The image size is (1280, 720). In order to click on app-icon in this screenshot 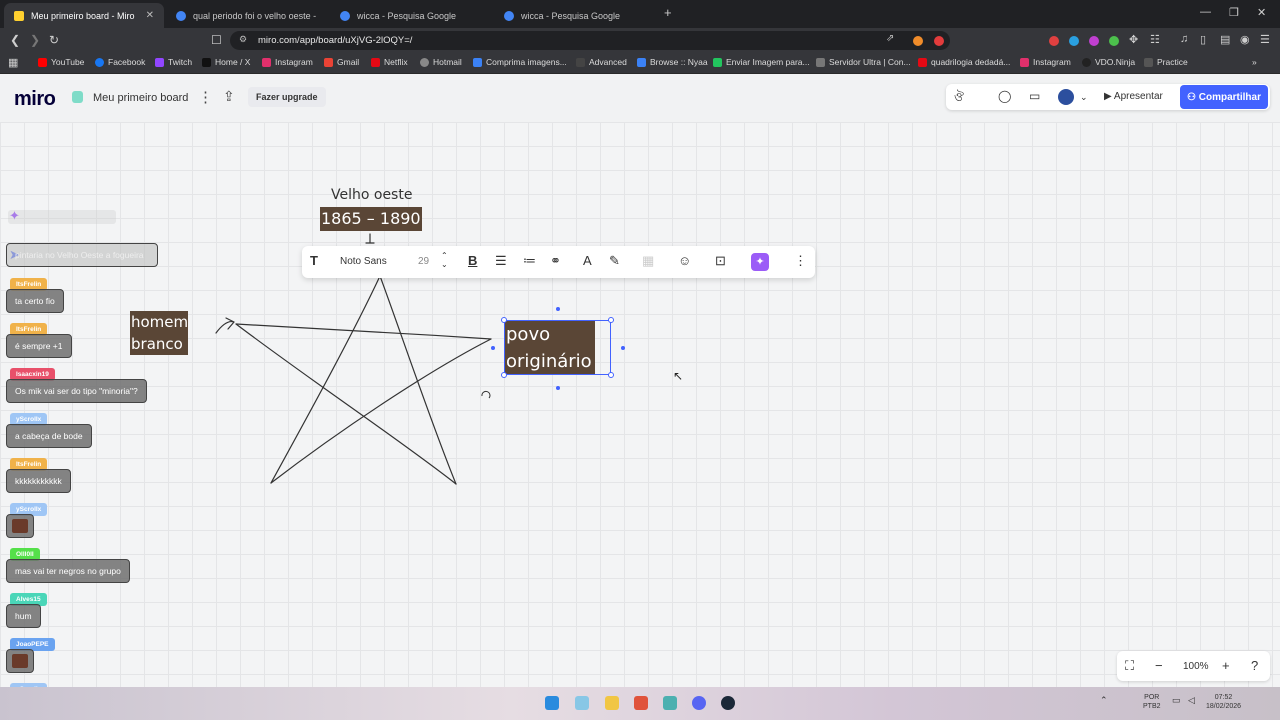, I will do `click(670, 703)`.